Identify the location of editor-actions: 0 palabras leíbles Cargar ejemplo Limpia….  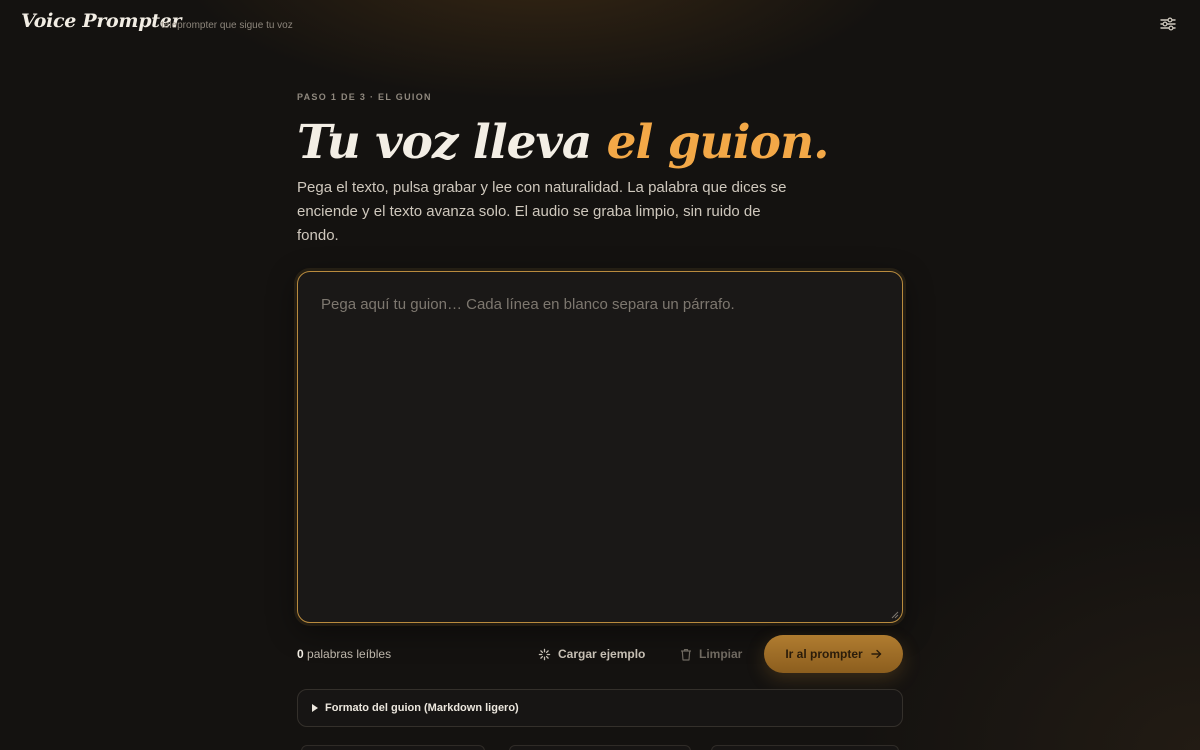
(600, 654).